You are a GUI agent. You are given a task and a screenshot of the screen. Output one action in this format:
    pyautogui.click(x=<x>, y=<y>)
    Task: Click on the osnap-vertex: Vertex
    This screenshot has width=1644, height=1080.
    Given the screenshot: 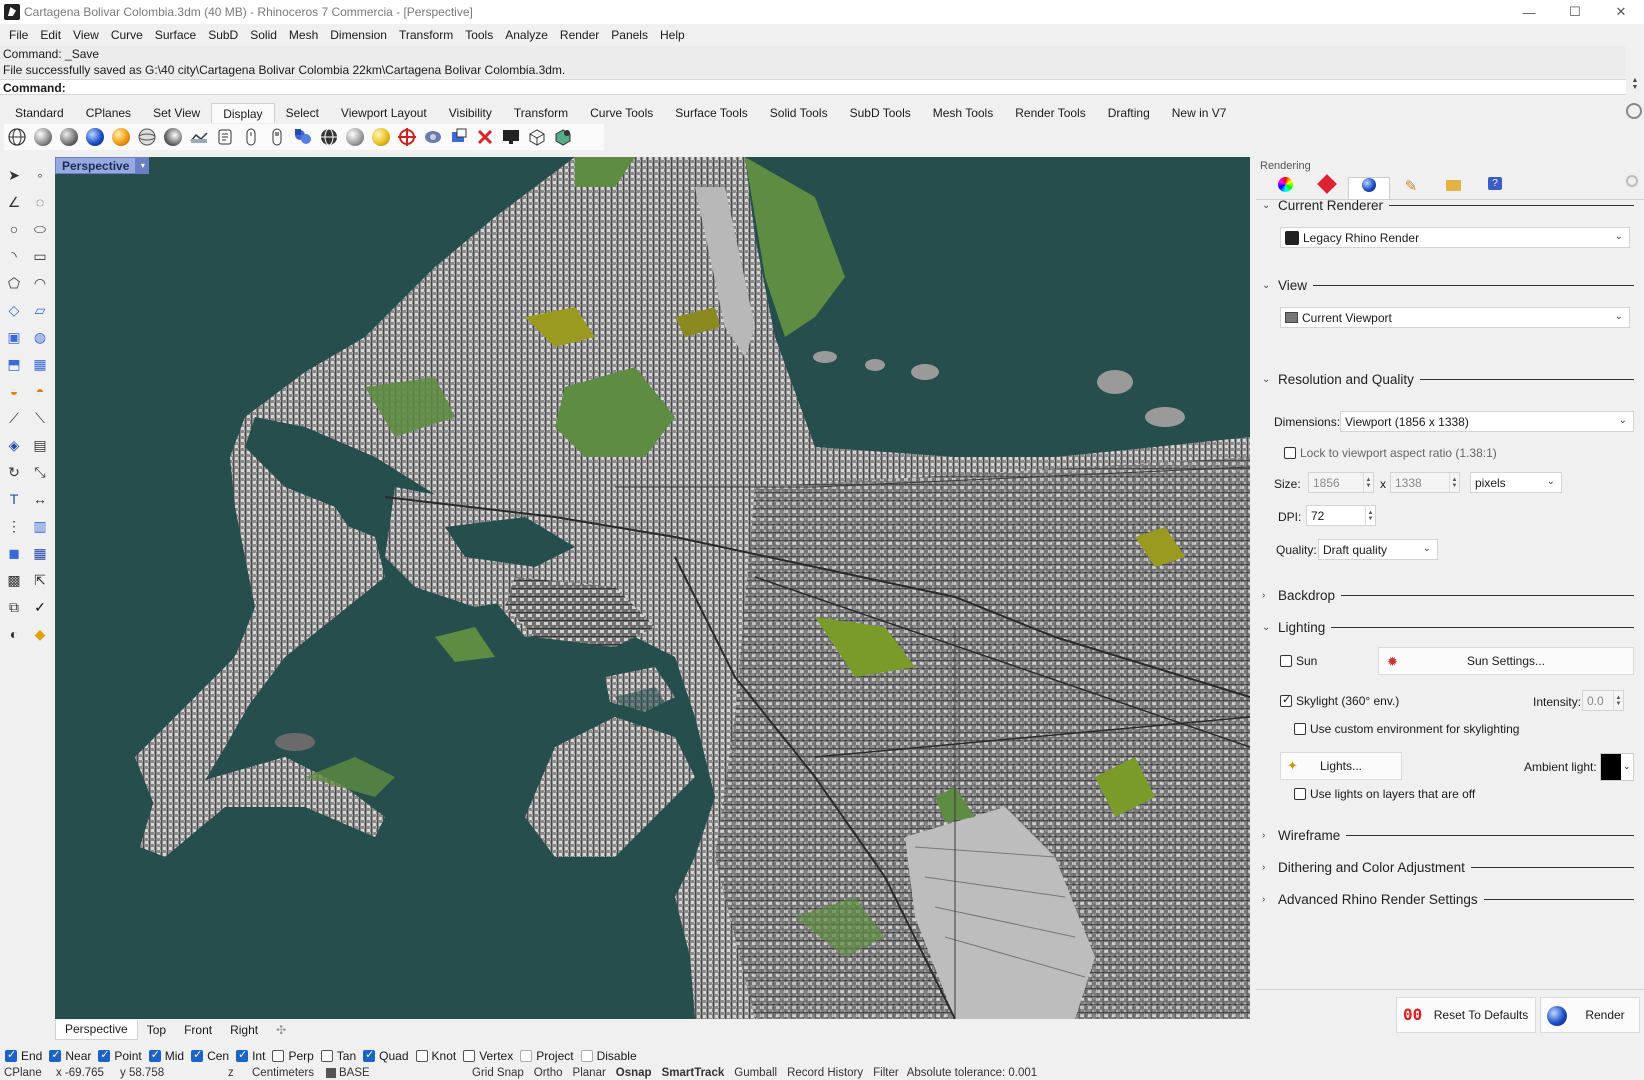 What is the action you would take?
    pyautogui.click(x=488, y=1056)
    